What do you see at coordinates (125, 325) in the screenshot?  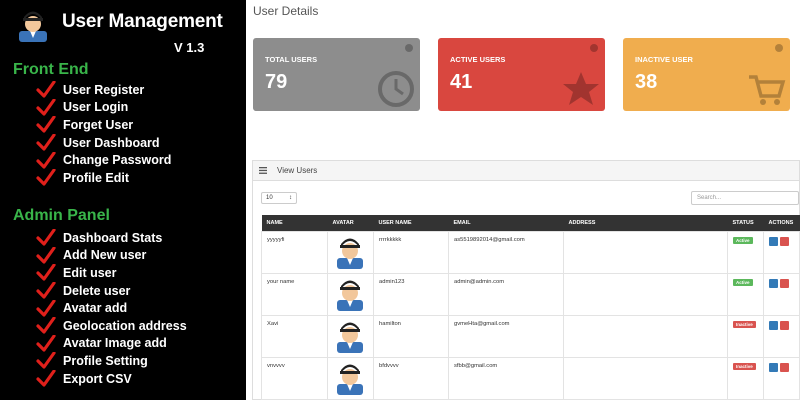 I see `feature-label: Geolocation address` at bounding box center [125, 325].